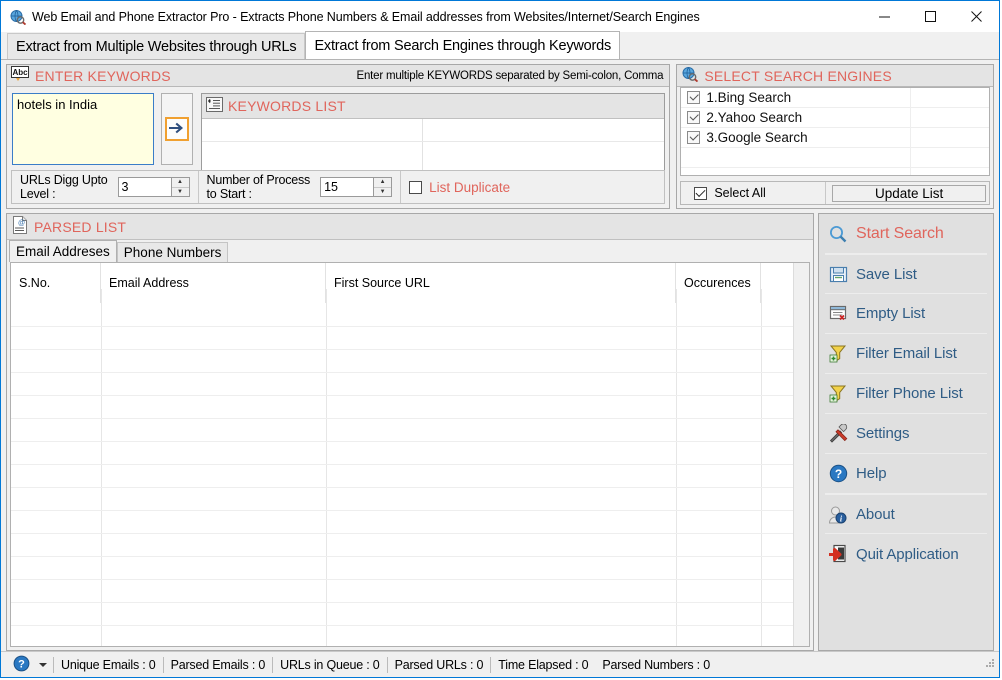 Image resolution: width=1002 pixels, height=680 pixels. What do you see at coordinates (798, 75) in the screenshot?
I see `search-engines-title: SELECT SEARCH ENGINES` at bounding box center [798, 75].